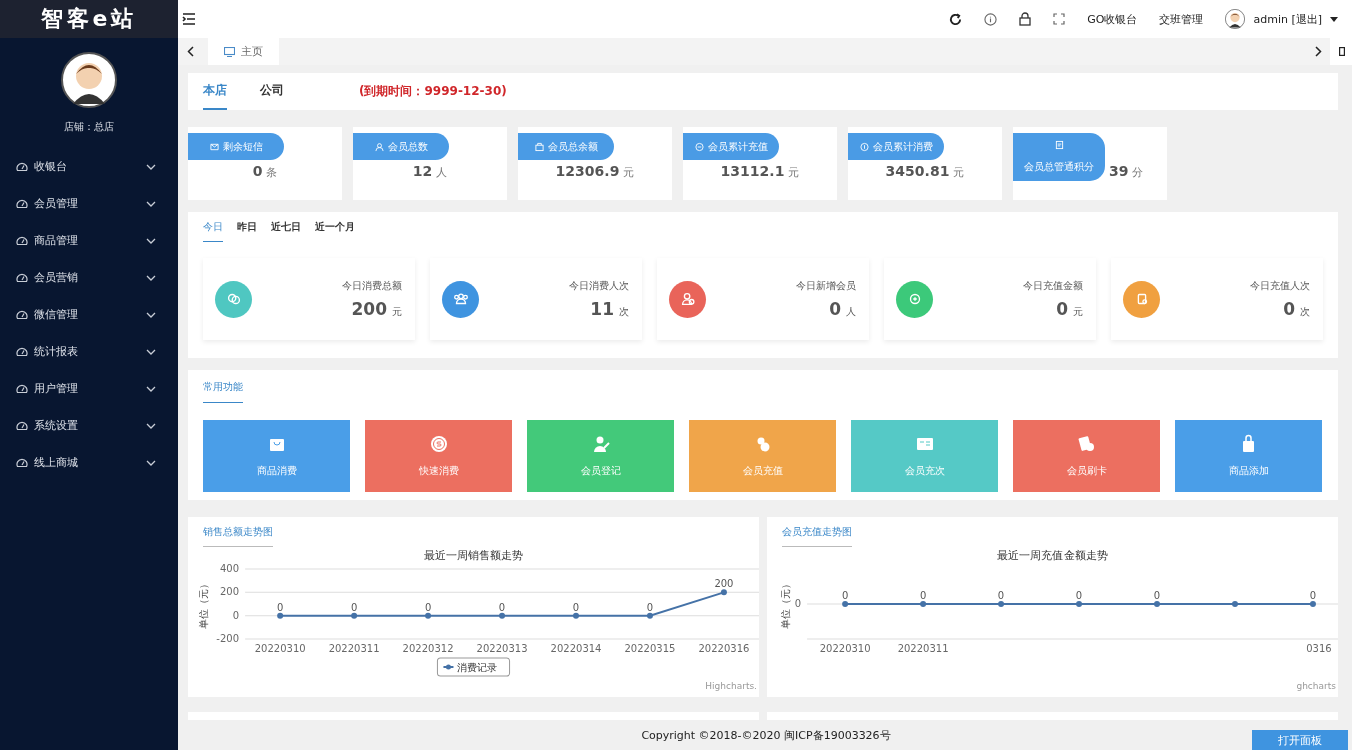 The width and height of the screenshot is (1352, 750). I want to click on person-icon, so click(379, 146).